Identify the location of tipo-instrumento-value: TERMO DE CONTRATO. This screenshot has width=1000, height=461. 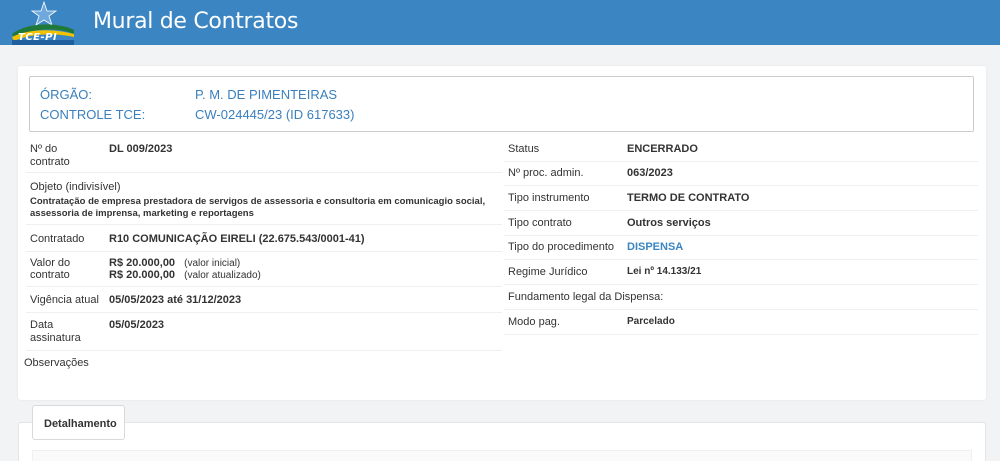
(688, 198).